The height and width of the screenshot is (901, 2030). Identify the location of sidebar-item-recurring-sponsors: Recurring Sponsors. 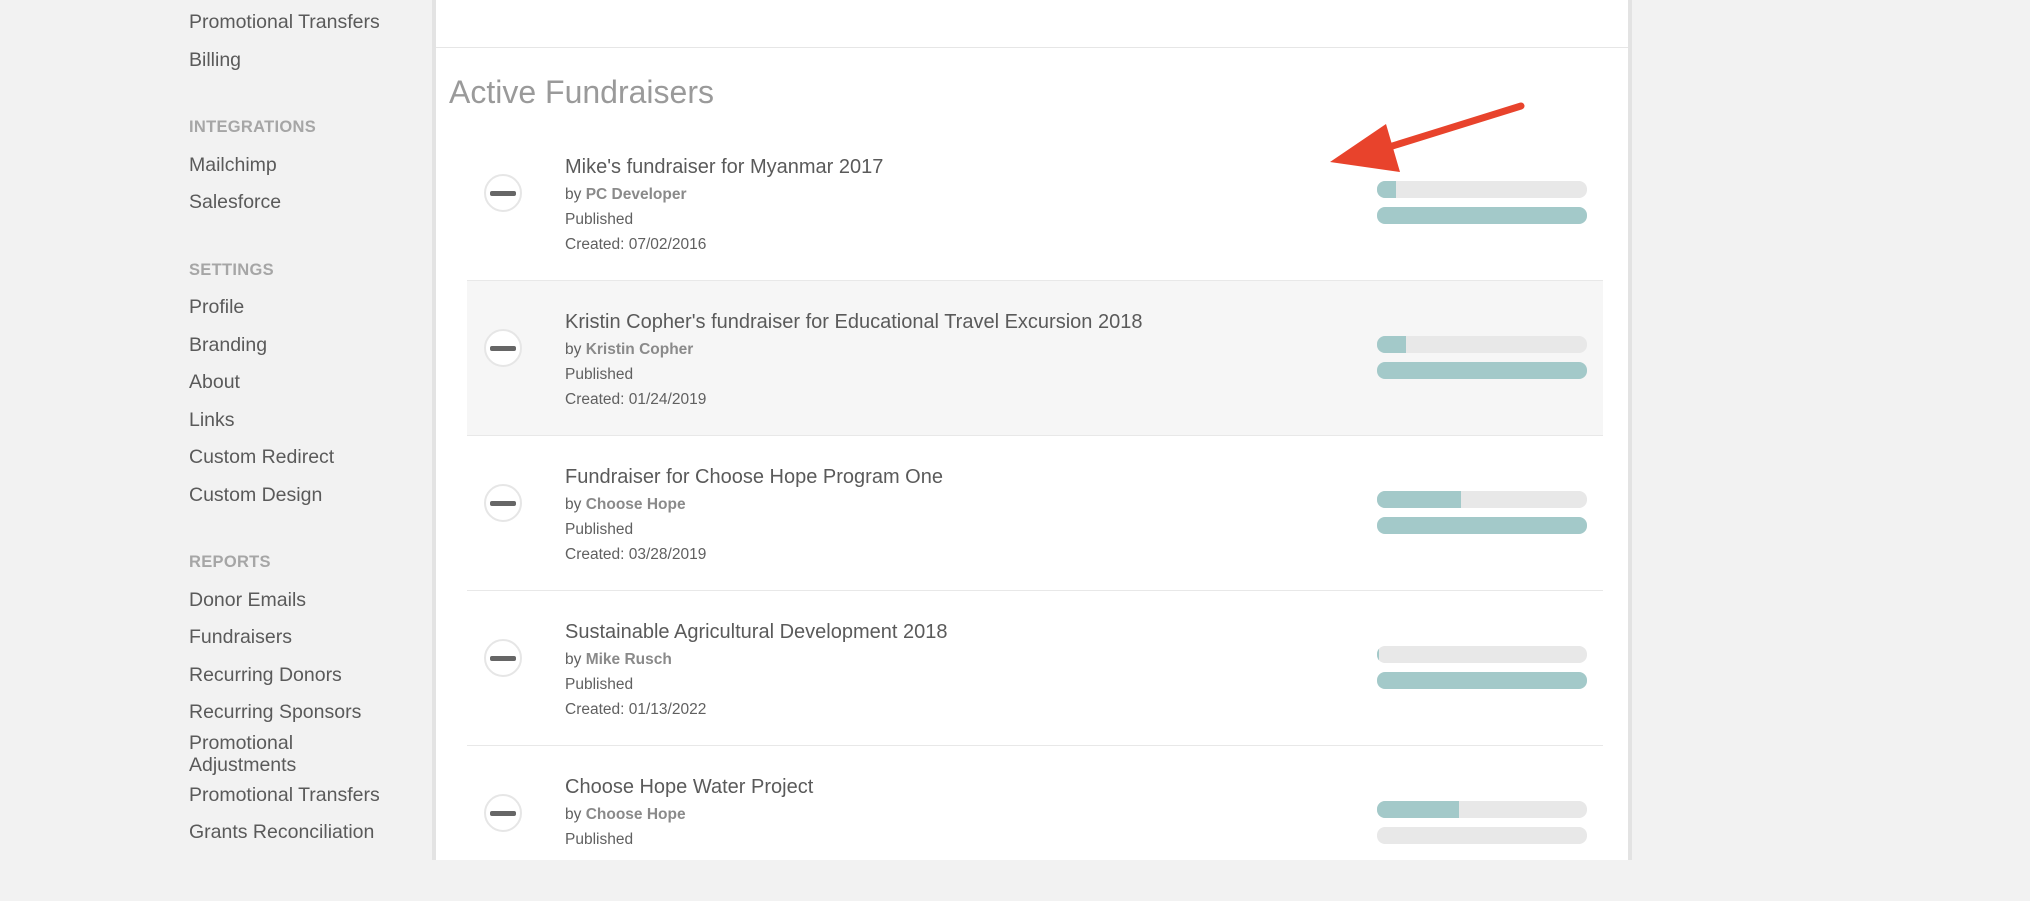
(275, 712).